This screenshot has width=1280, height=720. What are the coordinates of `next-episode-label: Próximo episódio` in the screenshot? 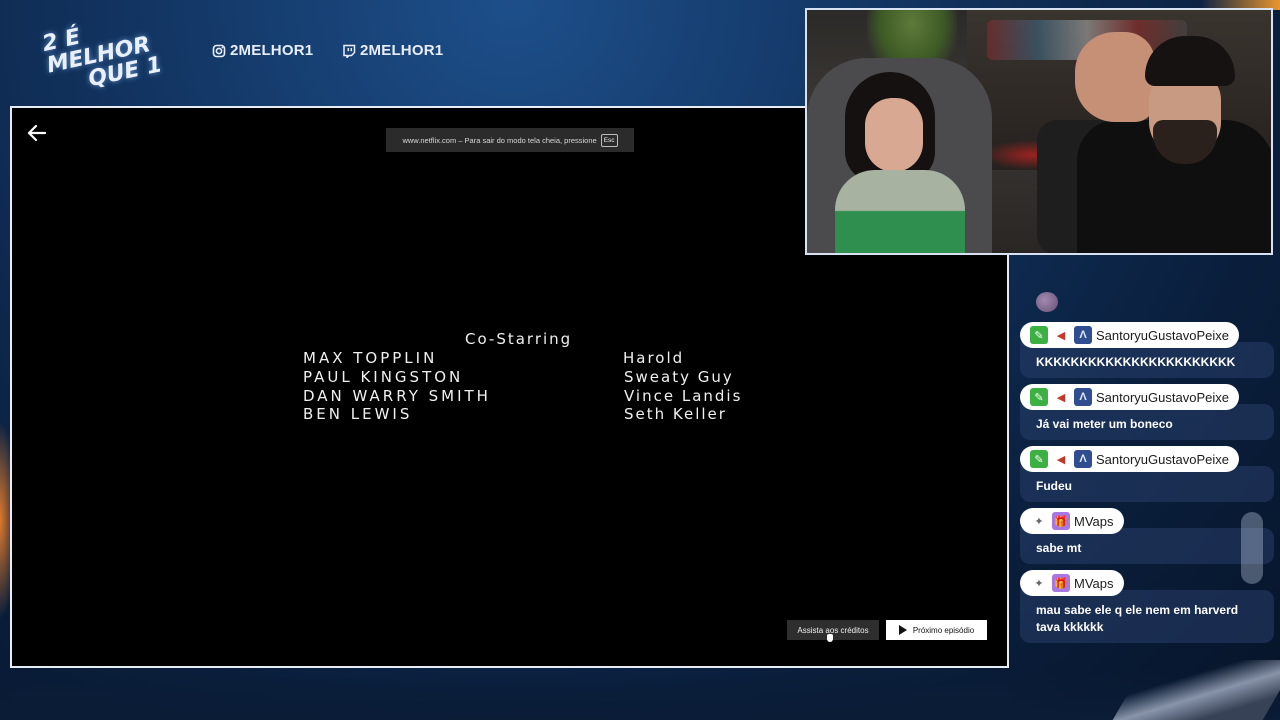 It's located at (943, 630).